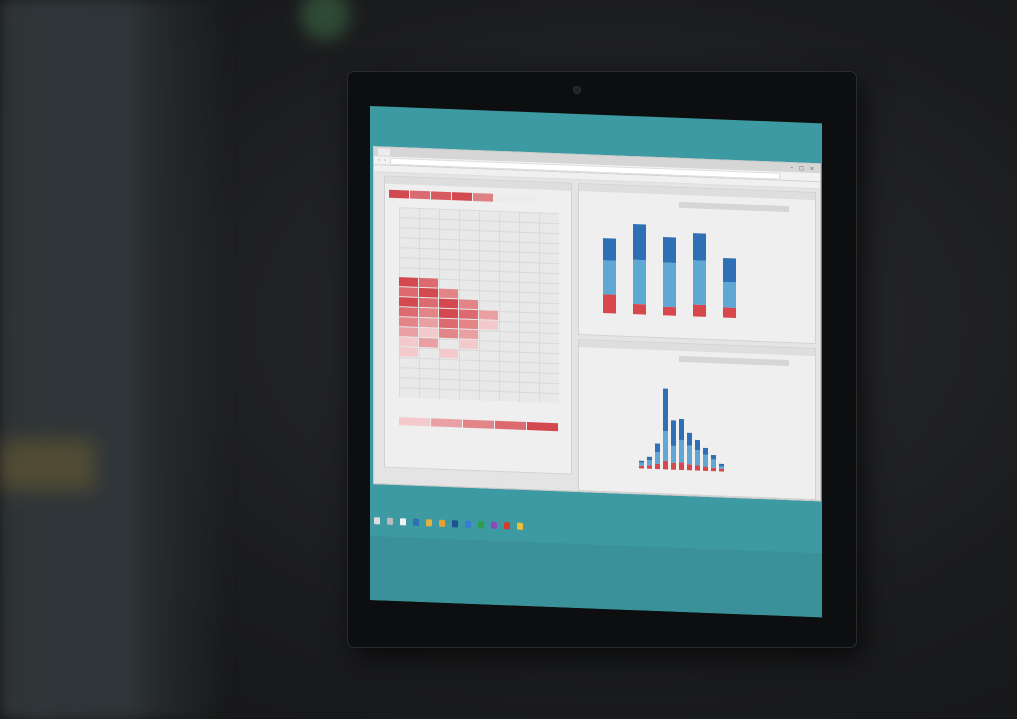  I want to click on heatmap-summary-row, so click(462, 196).